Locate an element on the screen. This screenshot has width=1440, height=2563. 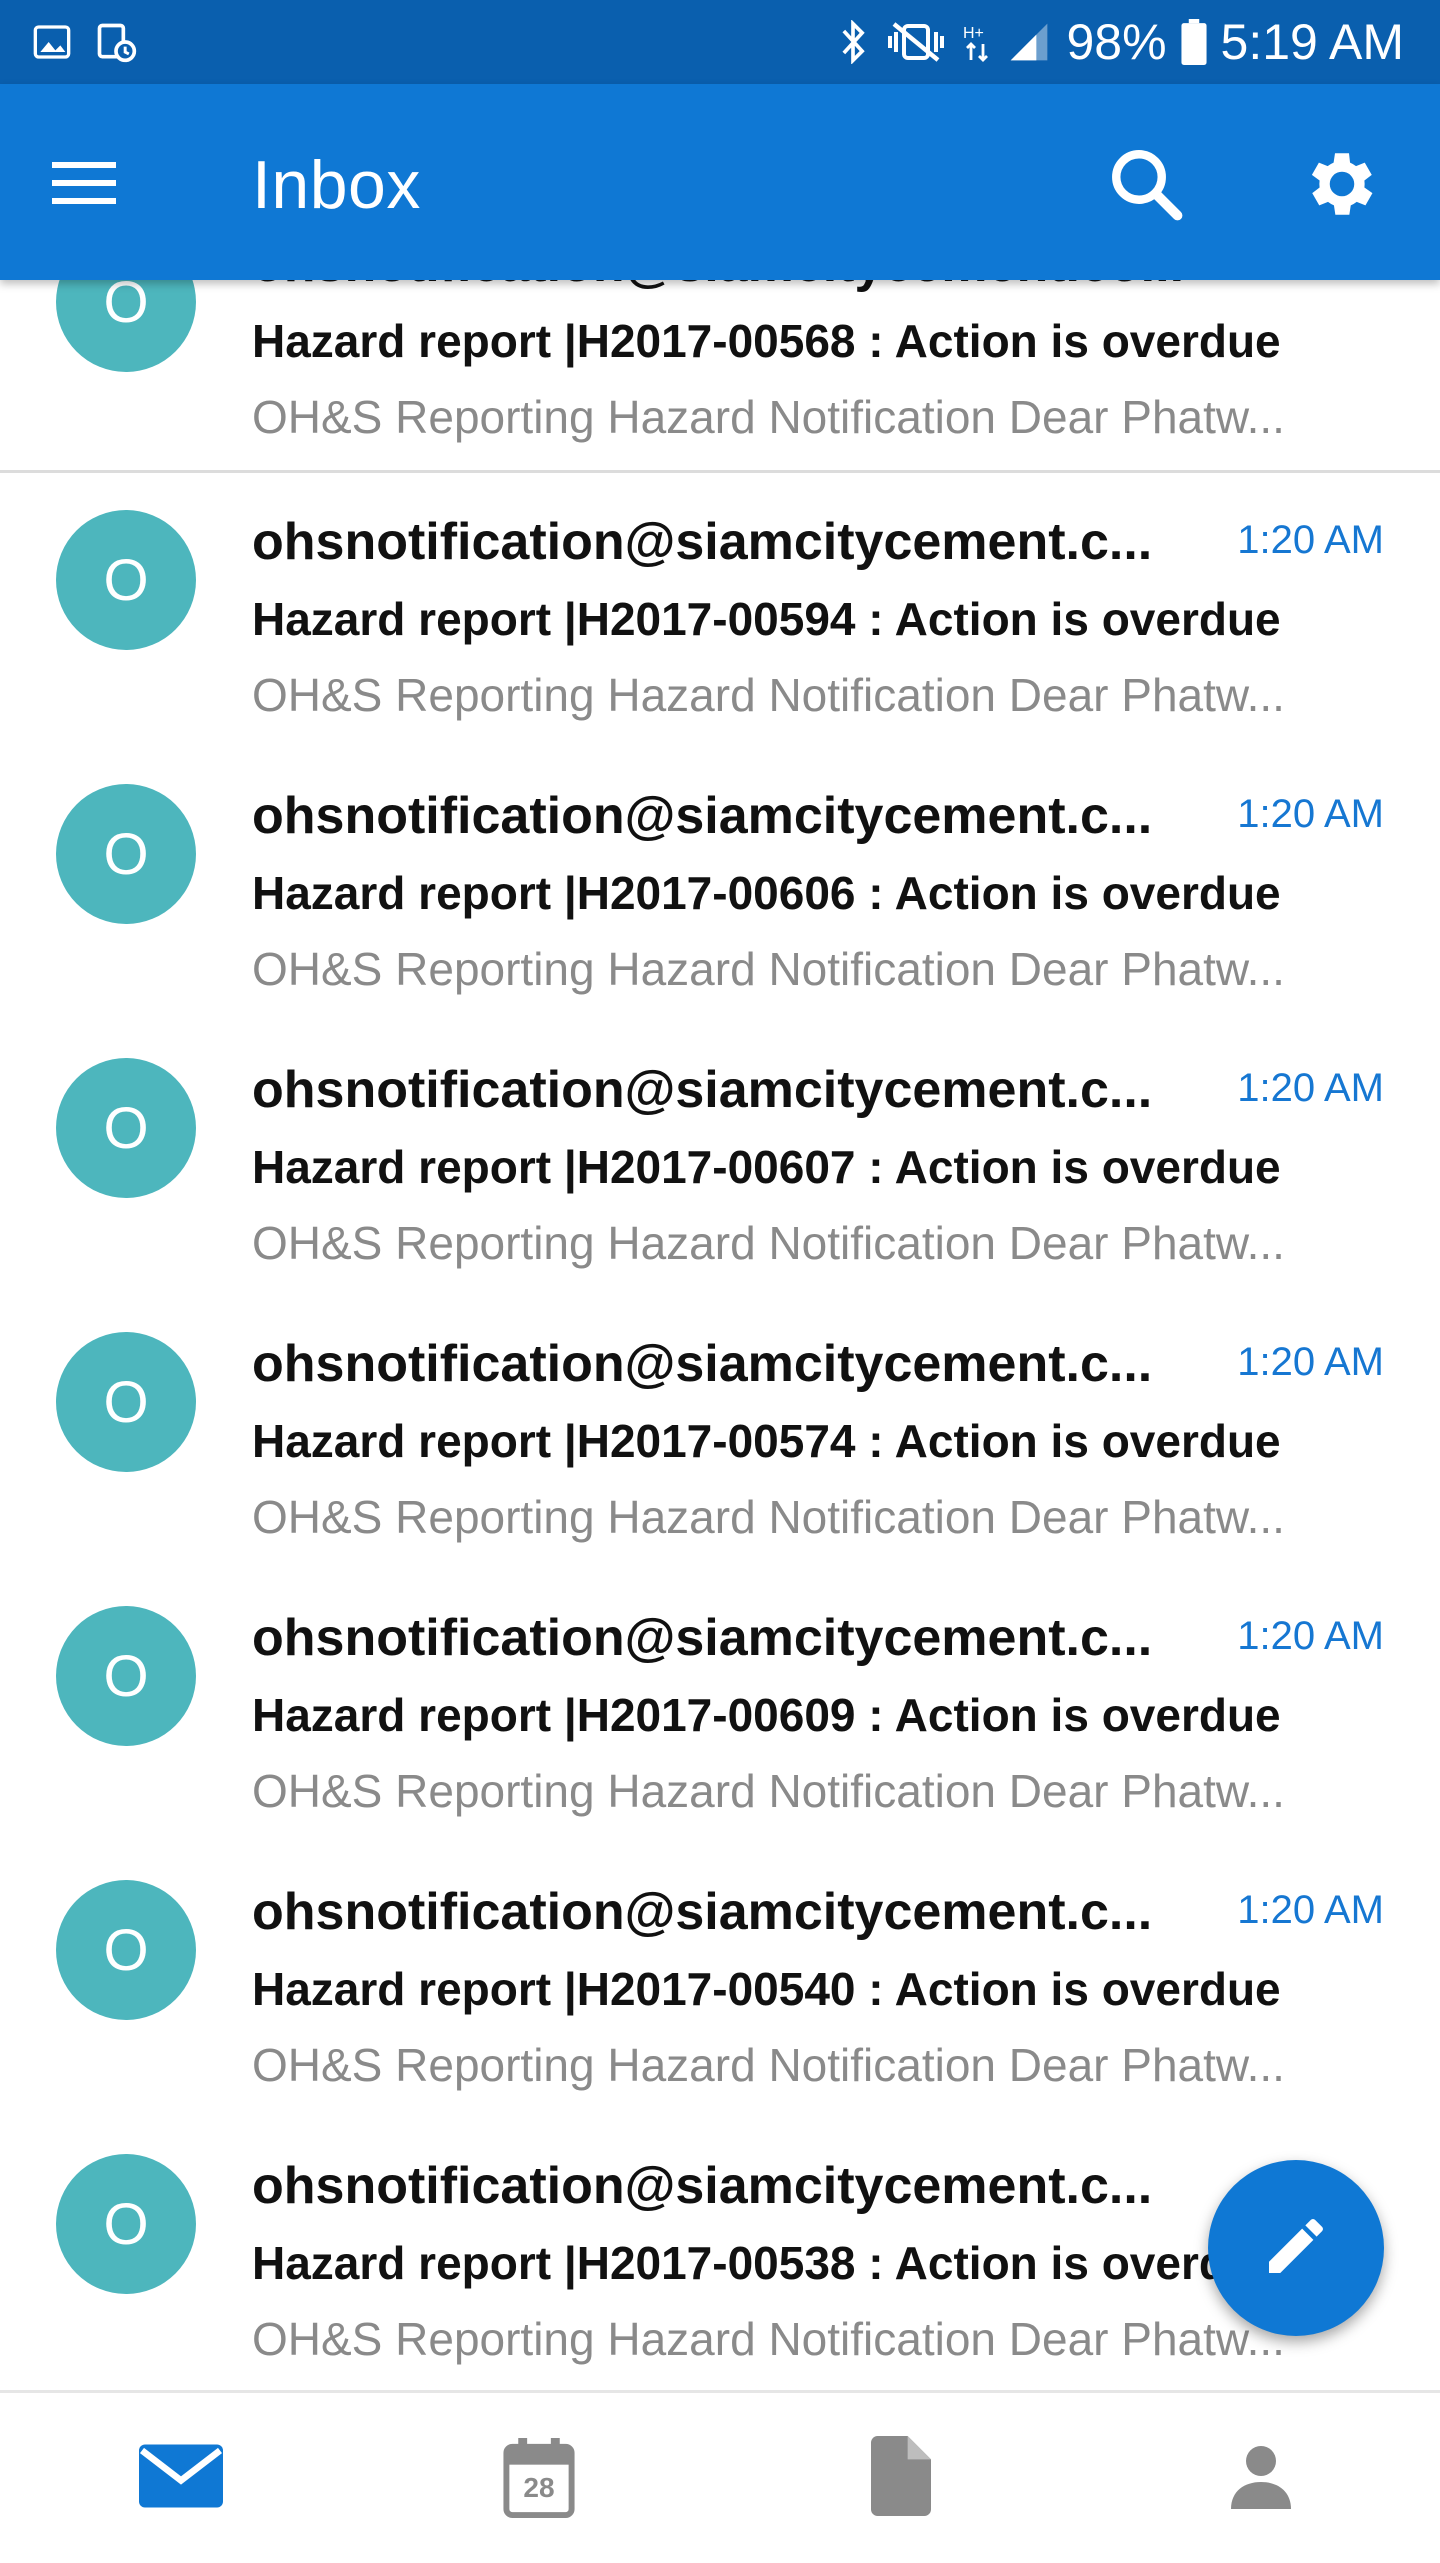
mail-icon is located at coordinates (181, 2478).